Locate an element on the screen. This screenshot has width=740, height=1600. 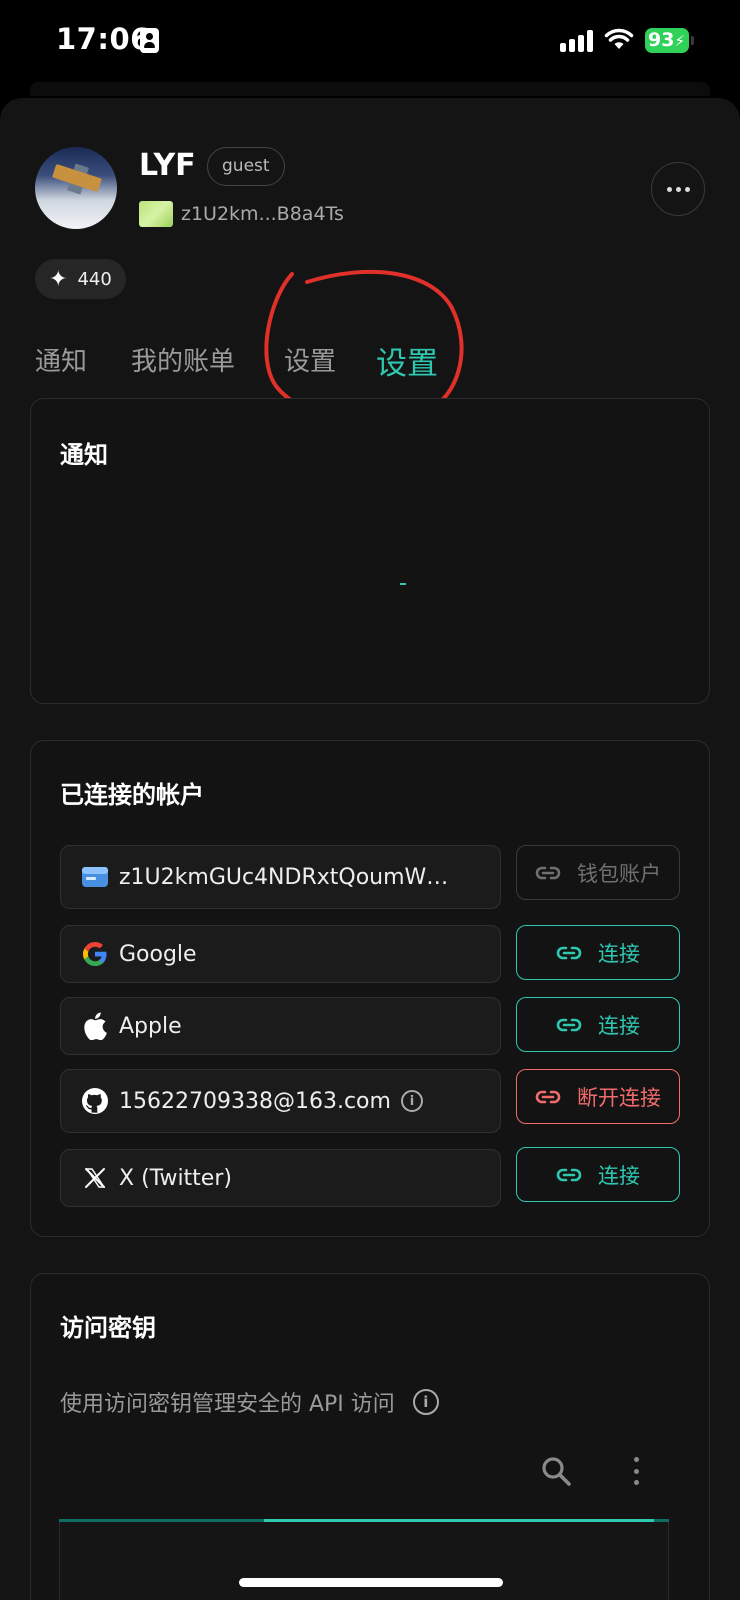
github-icon is located at coordinates (95, 1101).